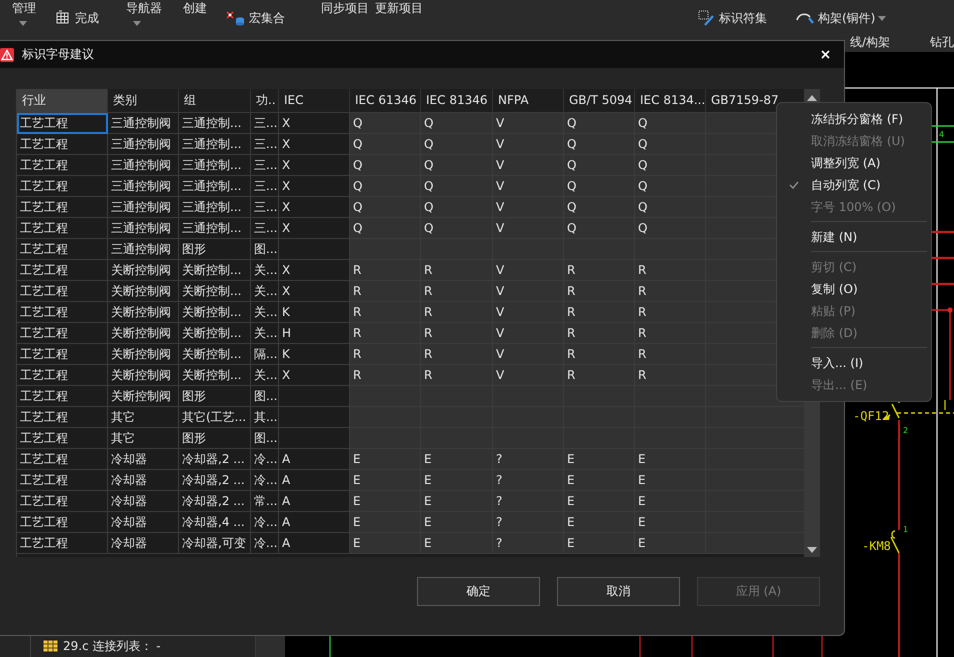 The width and height of the screenshot is (954, 657). What do you see at coordinates (348, 17) in the screenshot?
I see `ribbon-button: 同步项目` at bounding box center [348, 17].